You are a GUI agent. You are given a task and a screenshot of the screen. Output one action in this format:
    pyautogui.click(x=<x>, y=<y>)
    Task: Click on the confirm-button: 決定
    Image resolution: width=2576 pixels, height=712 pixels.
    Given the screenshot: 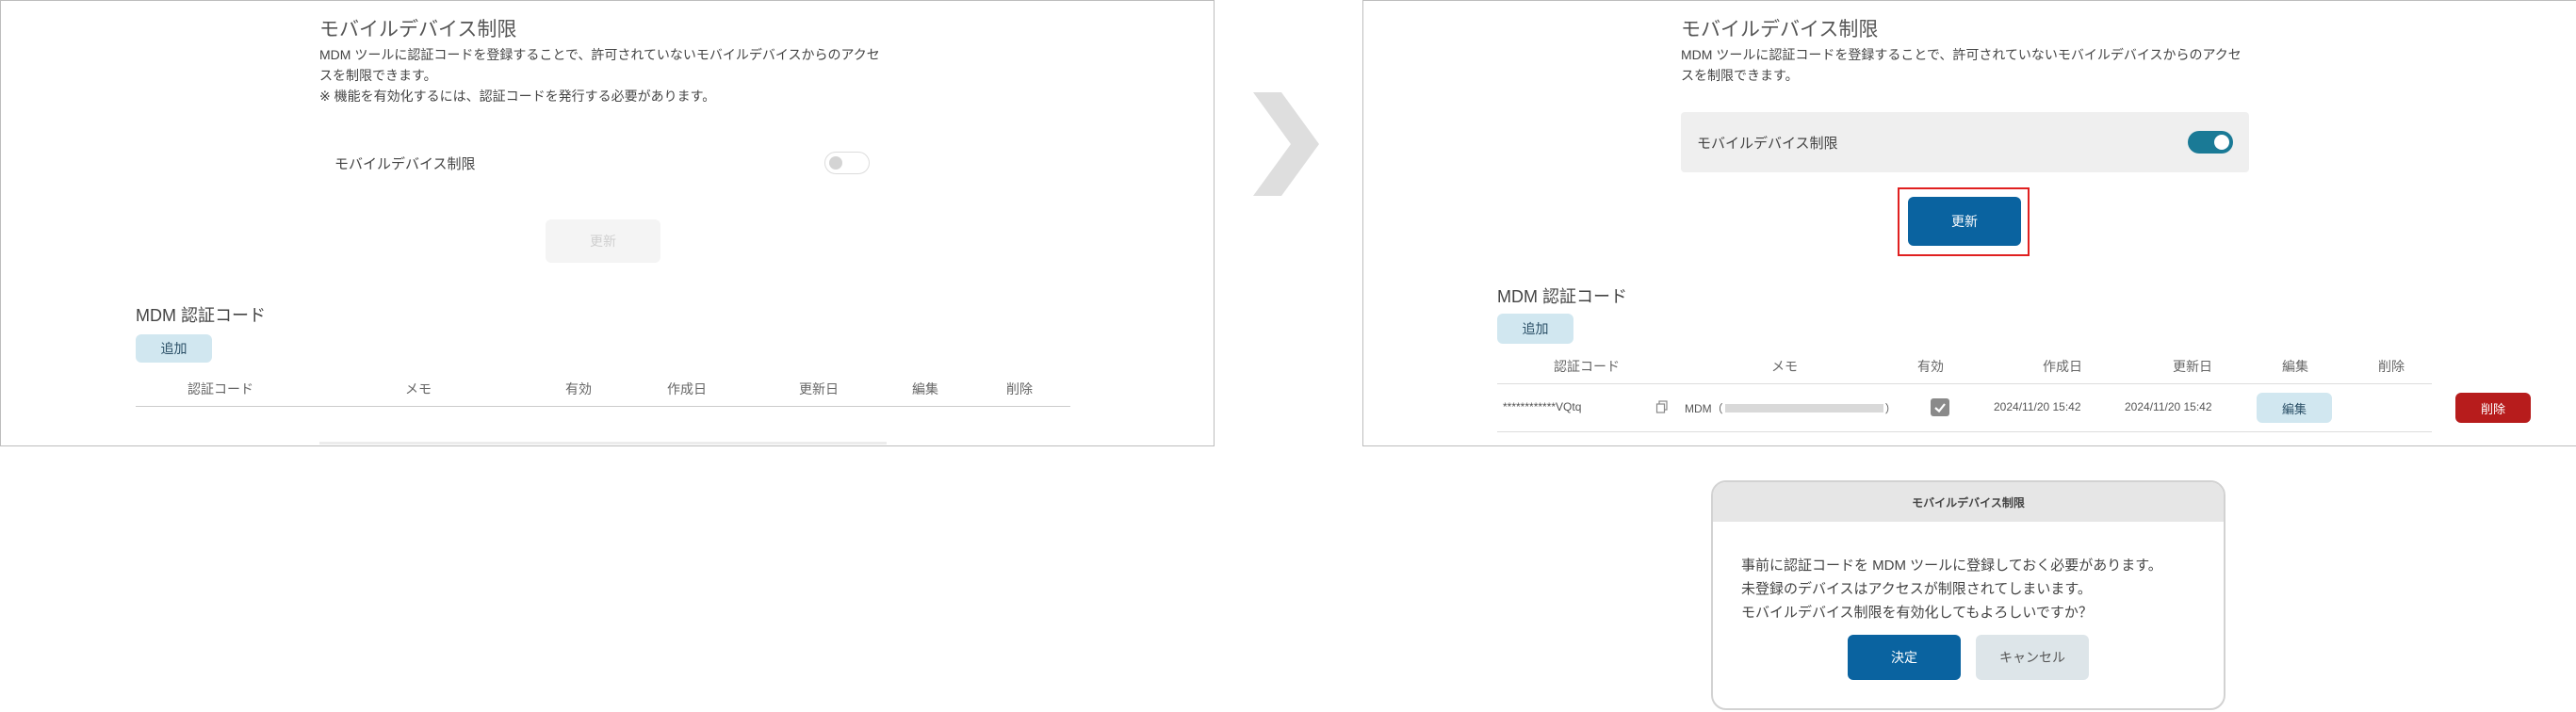 What is the action you would take?
    pyautogui.click(x=1904, y=657)
    